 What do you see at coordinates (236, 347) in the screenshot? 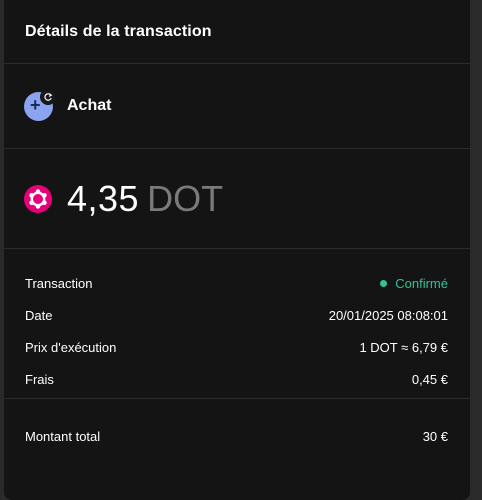
I see `detail-row-execution-price: Prix d'exécution 1 DOT ≈ 6,79 €` at bounding box center [236, 347].